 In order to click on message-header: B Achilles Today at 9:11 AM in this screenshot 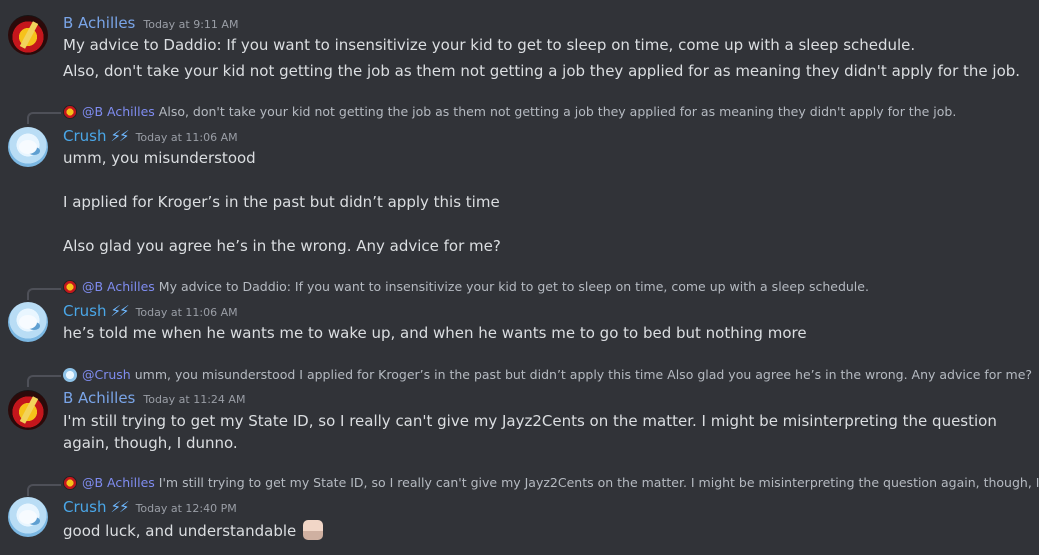, I will do `click(150, 23)`.